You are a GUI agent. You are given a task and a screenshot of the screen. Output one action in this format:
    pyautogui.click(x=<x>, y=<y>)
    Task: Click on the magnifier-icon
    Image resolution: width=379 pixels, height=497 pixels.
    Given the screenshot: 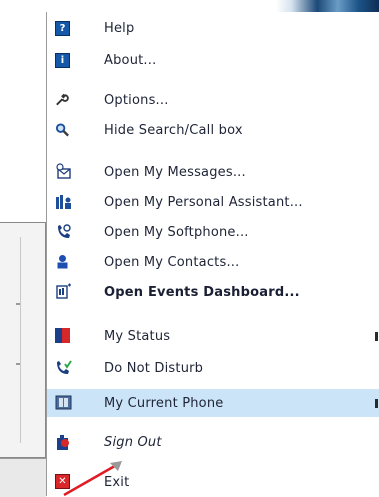 What is the action you would take?
    pyautogui.click(x=62, y=129)
    